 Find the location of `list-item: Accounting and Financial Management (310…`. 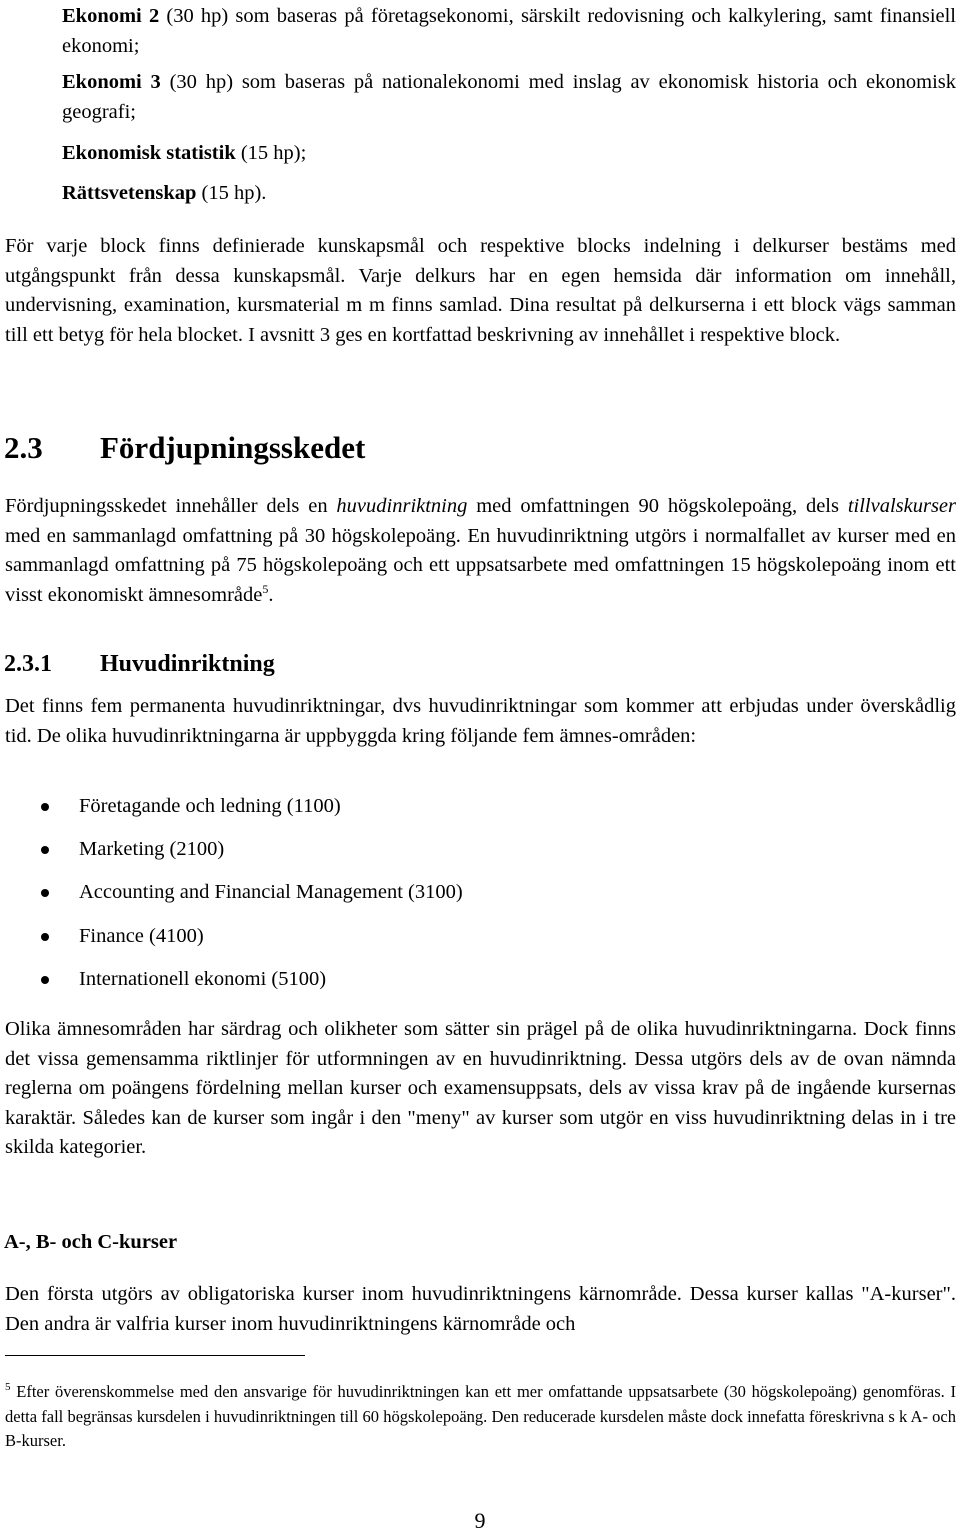

list-item: Accounting and Financial Management (310… is located at coordinates (231, 899).